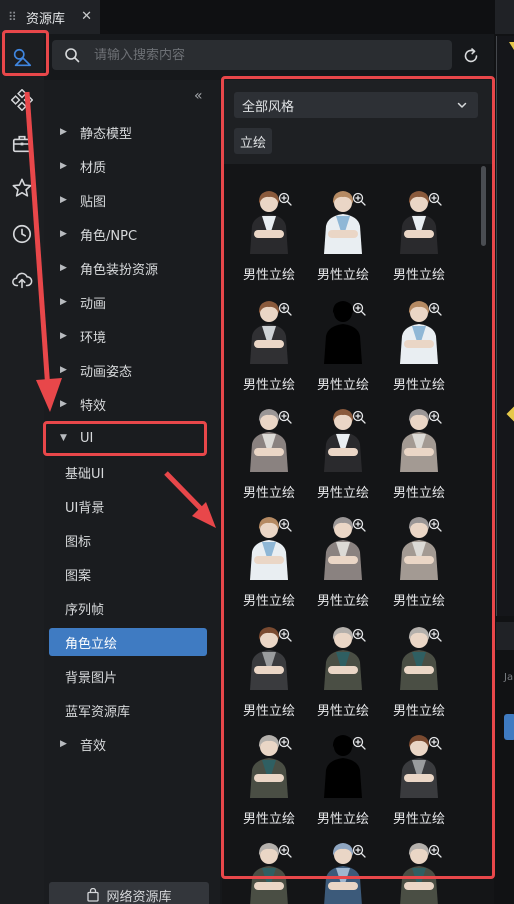 The height and width of the screenshot is (904, 514). What do you see at coordinates (22, 58) in the screenshot?
I see `assets-rail-button` at bounding box center [22, 58].